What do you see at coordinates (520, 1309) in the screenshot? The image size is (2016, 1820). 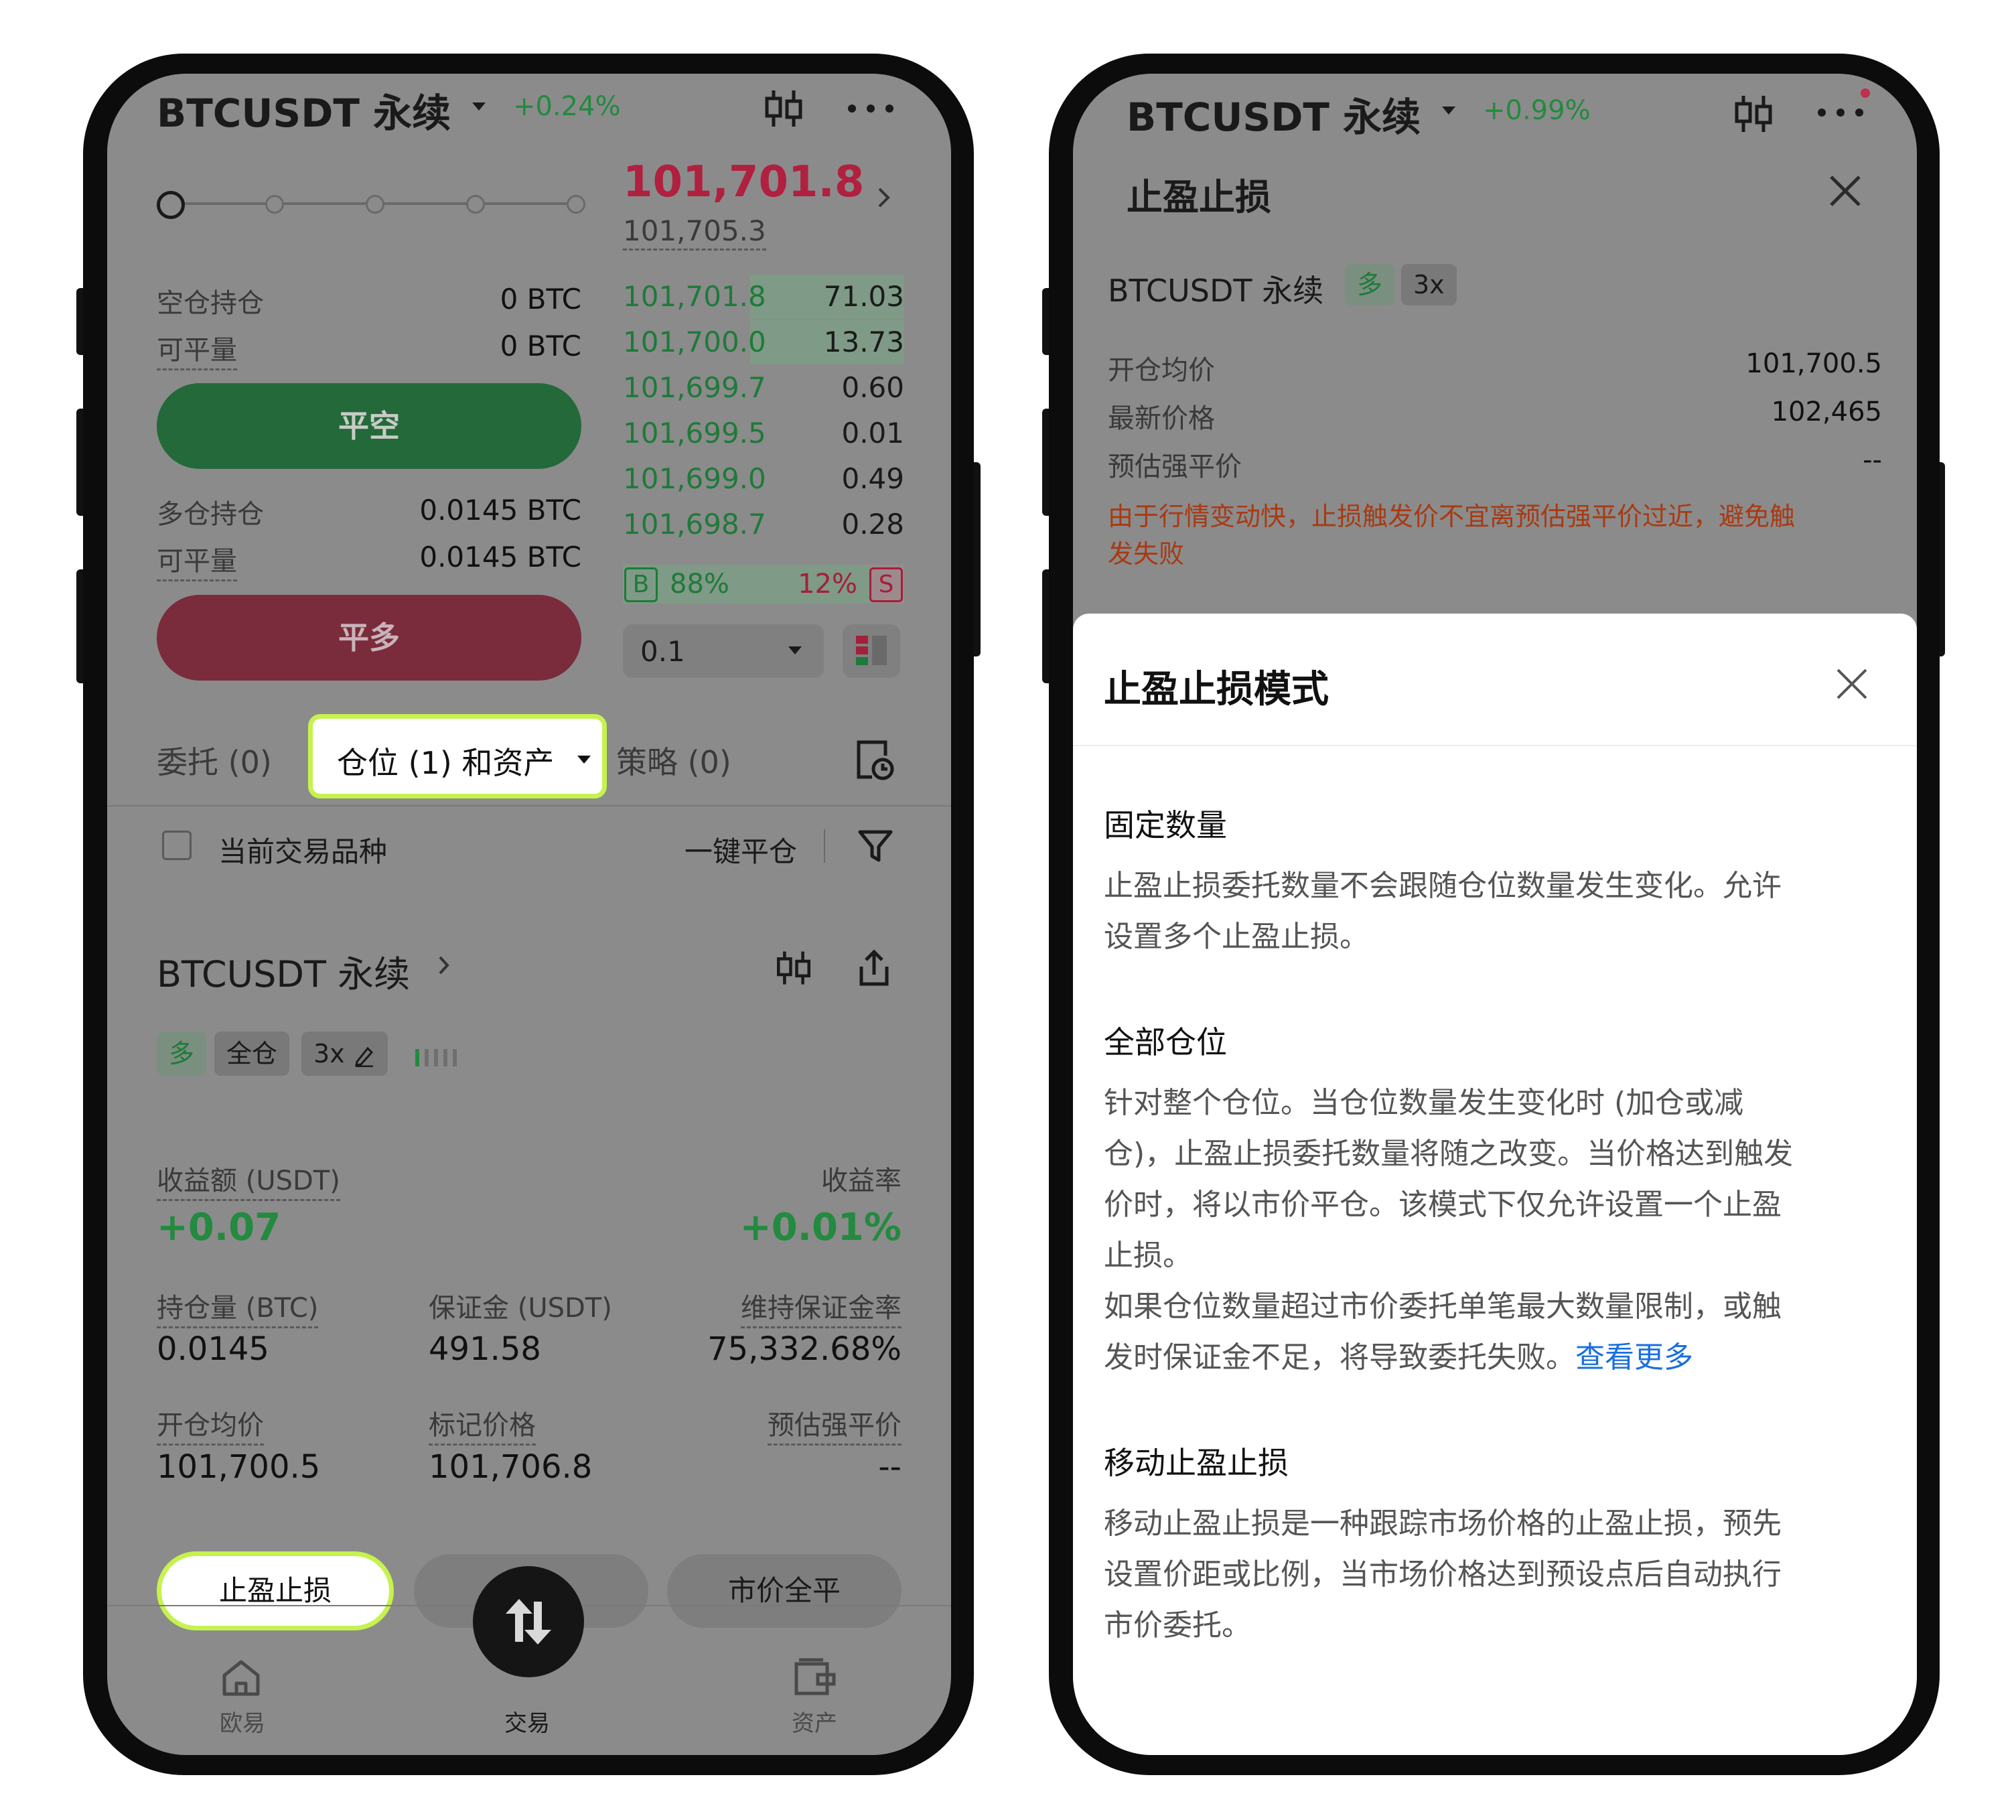 I see `margin-label: 保证金 (USDT)` at bounding box center [520, 1309].